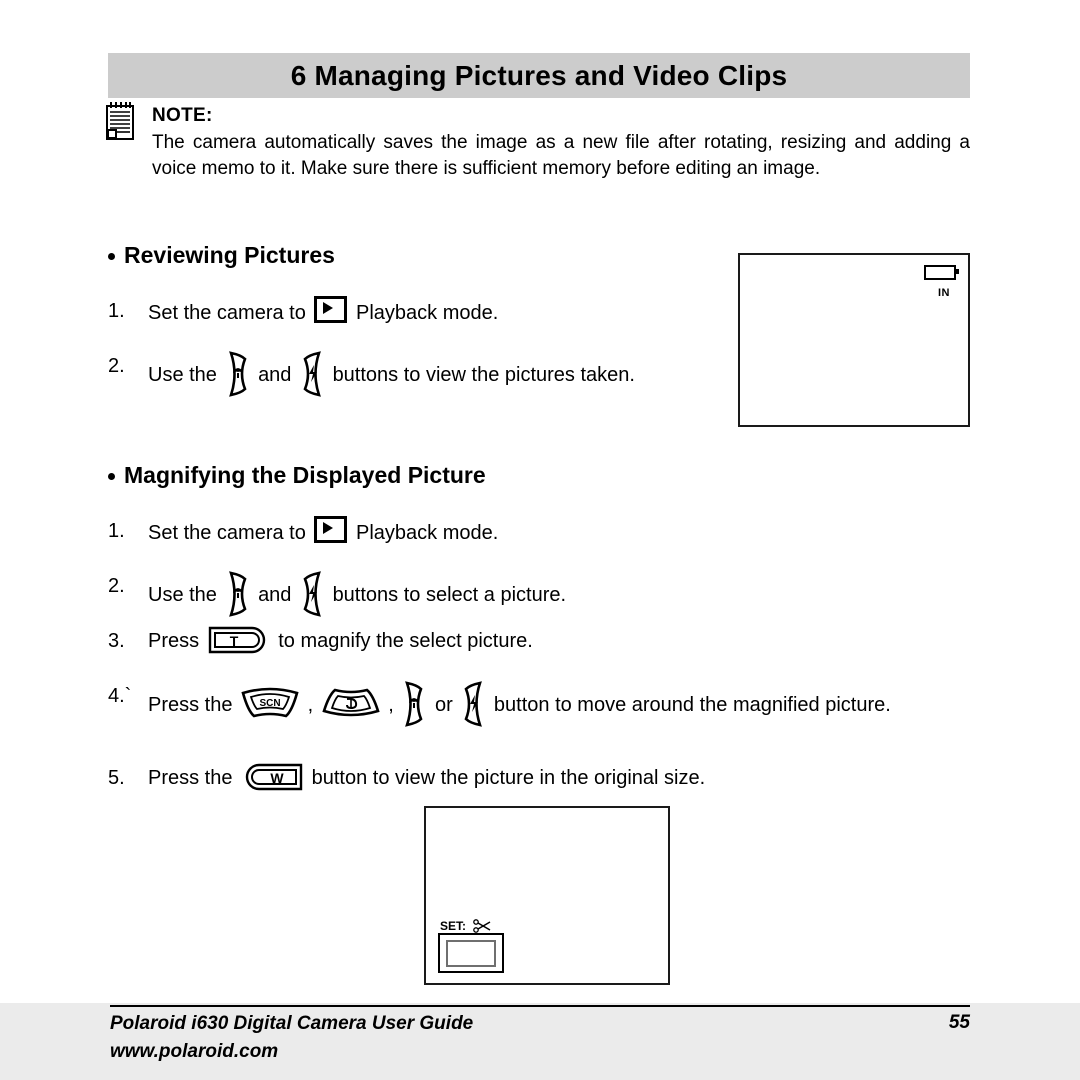 The image size is (1080, 1080). I want to click on memory-label: IN, so click(944, 293).